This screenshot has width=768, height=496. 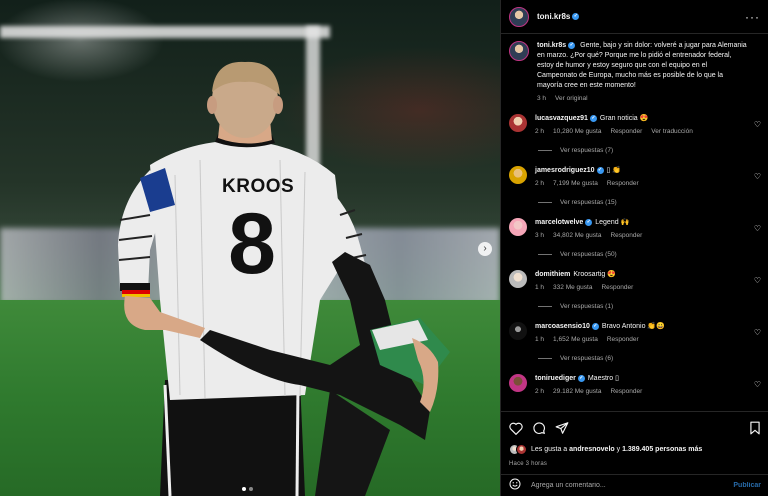 I want to click on comment-icon, so click(x=539, y=428).